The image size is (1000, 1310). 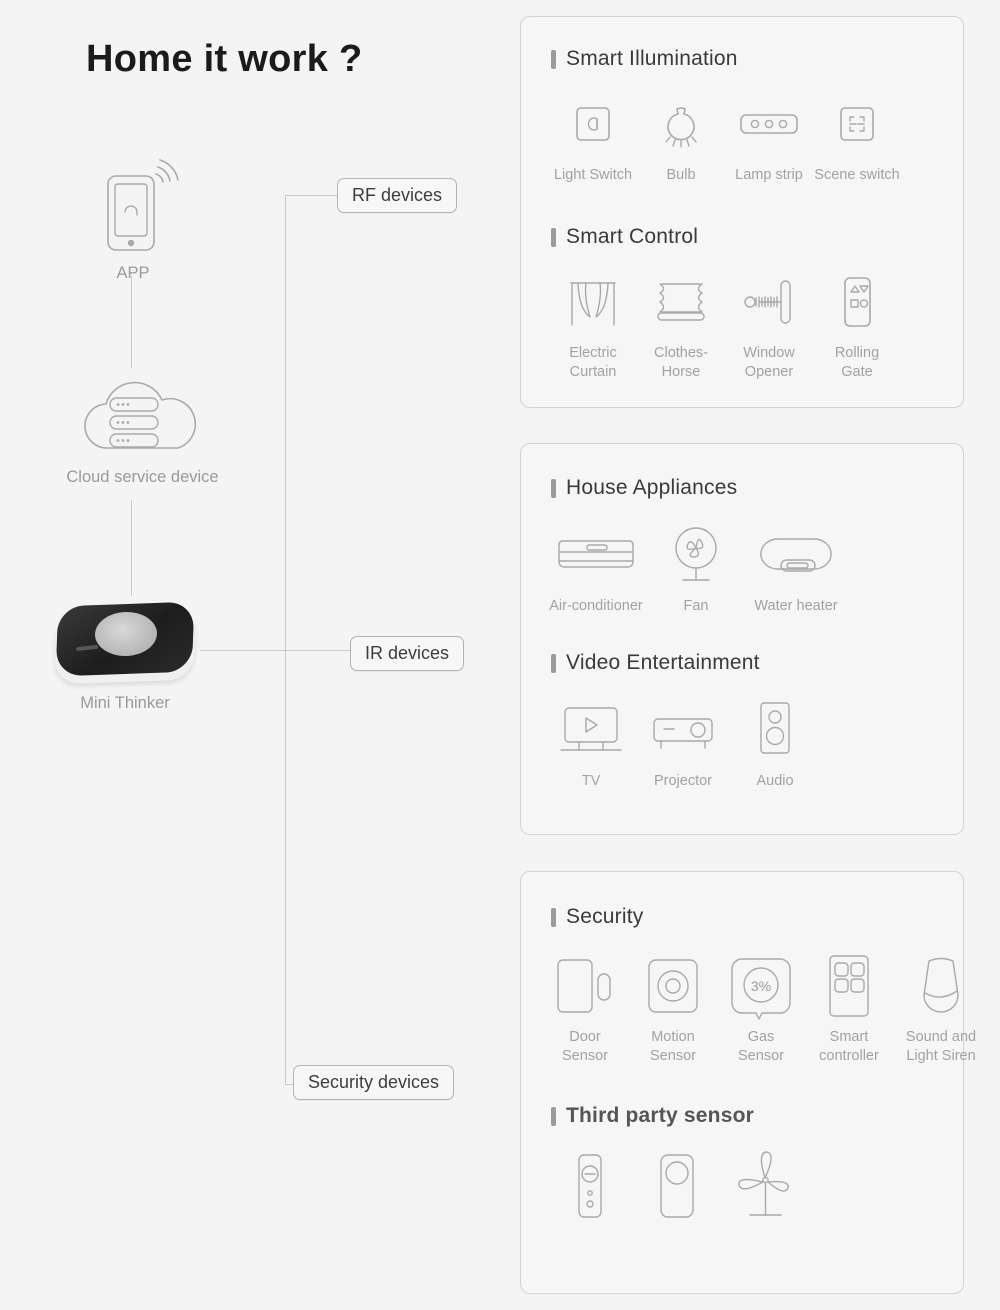 What do you see at coordinates (941, 986) in the screenshot?
I see `sound-light-siren-icon` at bounding box center [941, 986].